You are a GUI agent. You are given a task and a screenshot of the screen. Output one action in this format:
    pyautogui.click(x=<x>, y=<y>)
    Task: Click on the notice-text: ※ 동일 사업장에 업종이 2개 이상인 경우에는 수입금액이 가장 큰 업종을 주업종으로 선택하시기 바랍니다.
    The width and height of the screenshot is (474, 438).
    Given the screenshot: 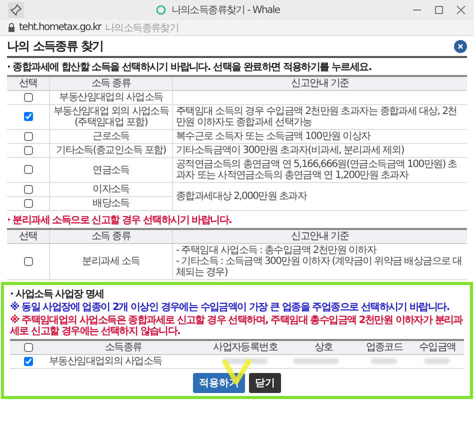 What is the action you would take?
    pyautogui.click(x=230, y=307)
    